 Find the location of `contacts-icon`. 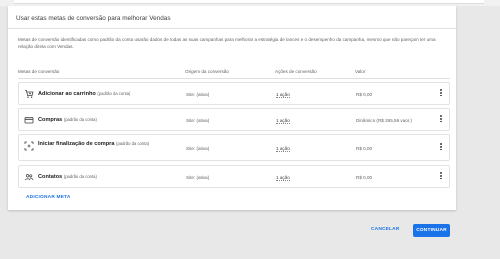

contacts-icon is located at coordinates (29, 177).